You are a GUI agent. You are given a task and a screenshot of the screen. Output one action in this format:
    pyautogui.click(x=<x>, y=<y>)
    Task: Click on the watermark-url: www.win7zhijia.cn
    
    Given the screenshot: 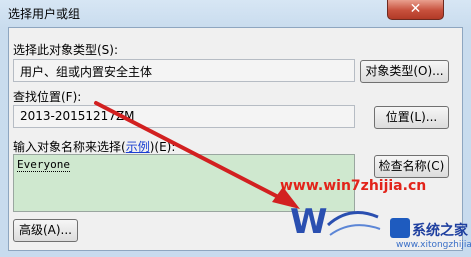 What is the action you would take?
    pyautogui.click(x=353, y=186)
    